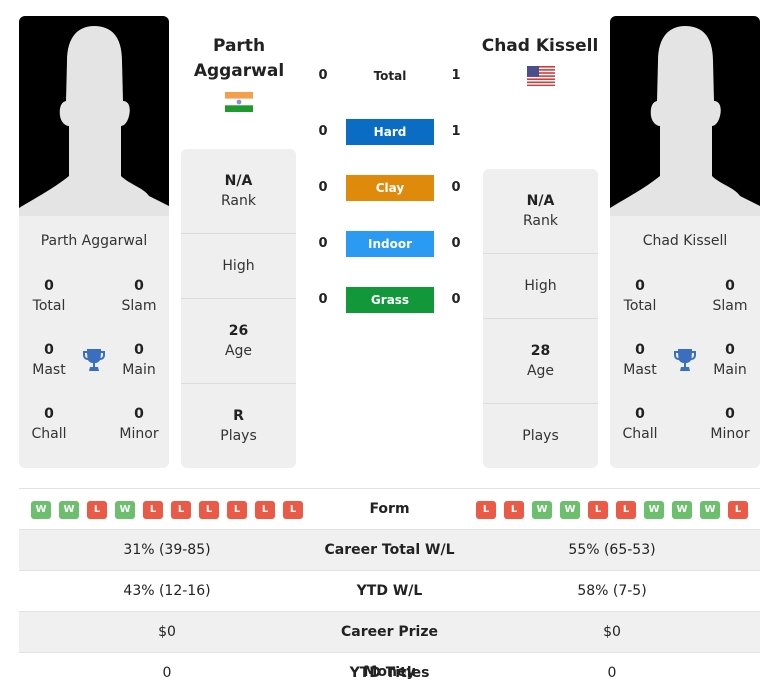  Describe the element at coordinates (540, 436) in the screenshot. I see `player2-plays: Plays` at that location.